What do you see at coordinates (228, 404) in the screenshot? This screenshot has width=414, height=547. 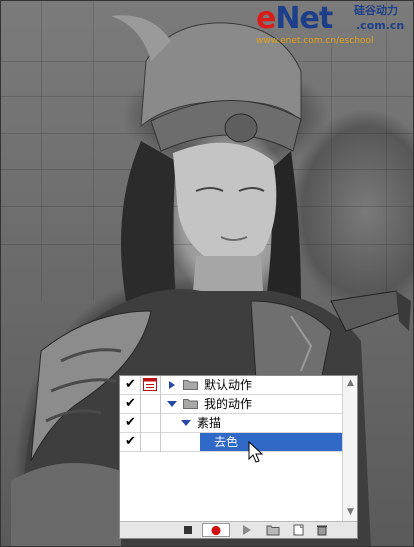 I see `action-set-label: 我的动作` at bounding box center [228, 404].